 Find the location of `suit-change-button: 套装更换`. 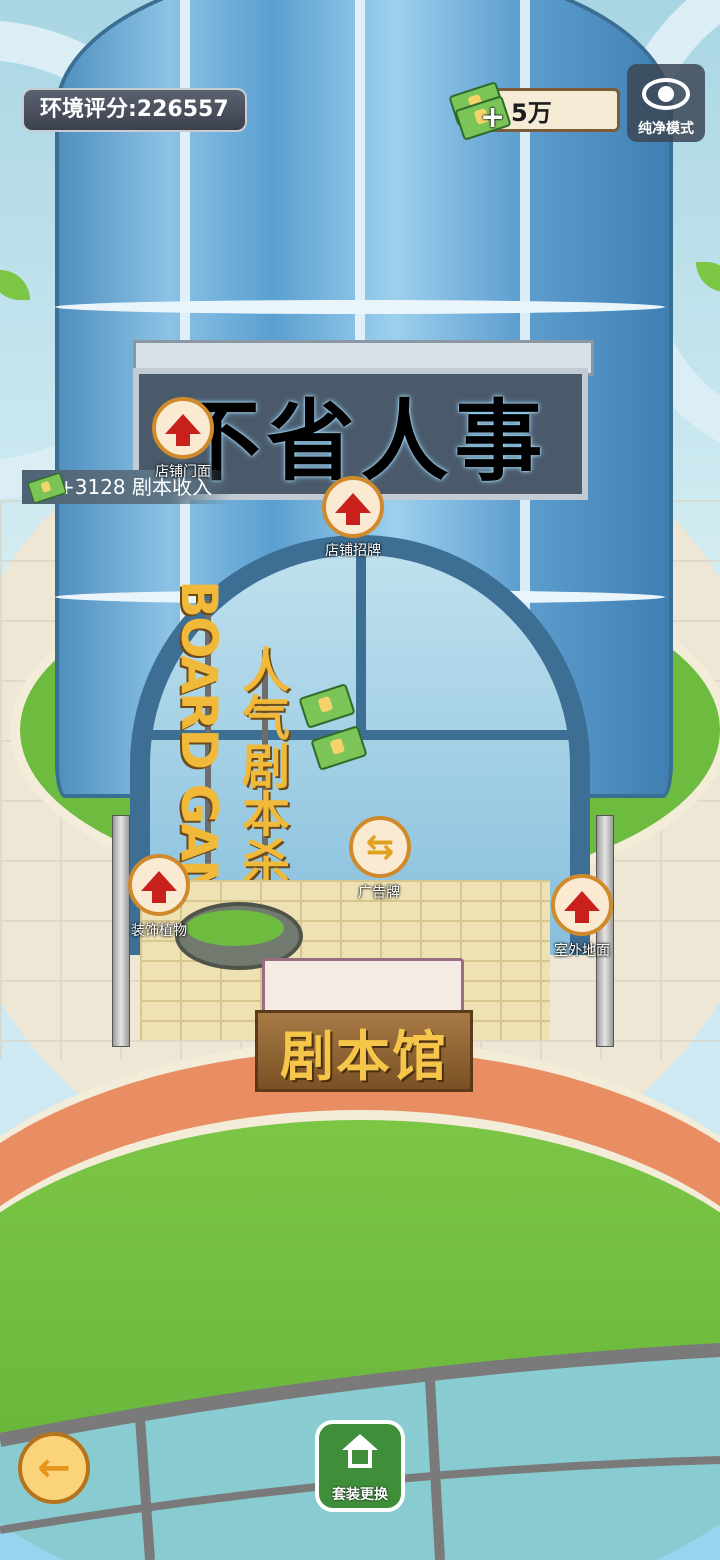

suit-change-button: 套装更换 is located at coordinates (360, 1466).